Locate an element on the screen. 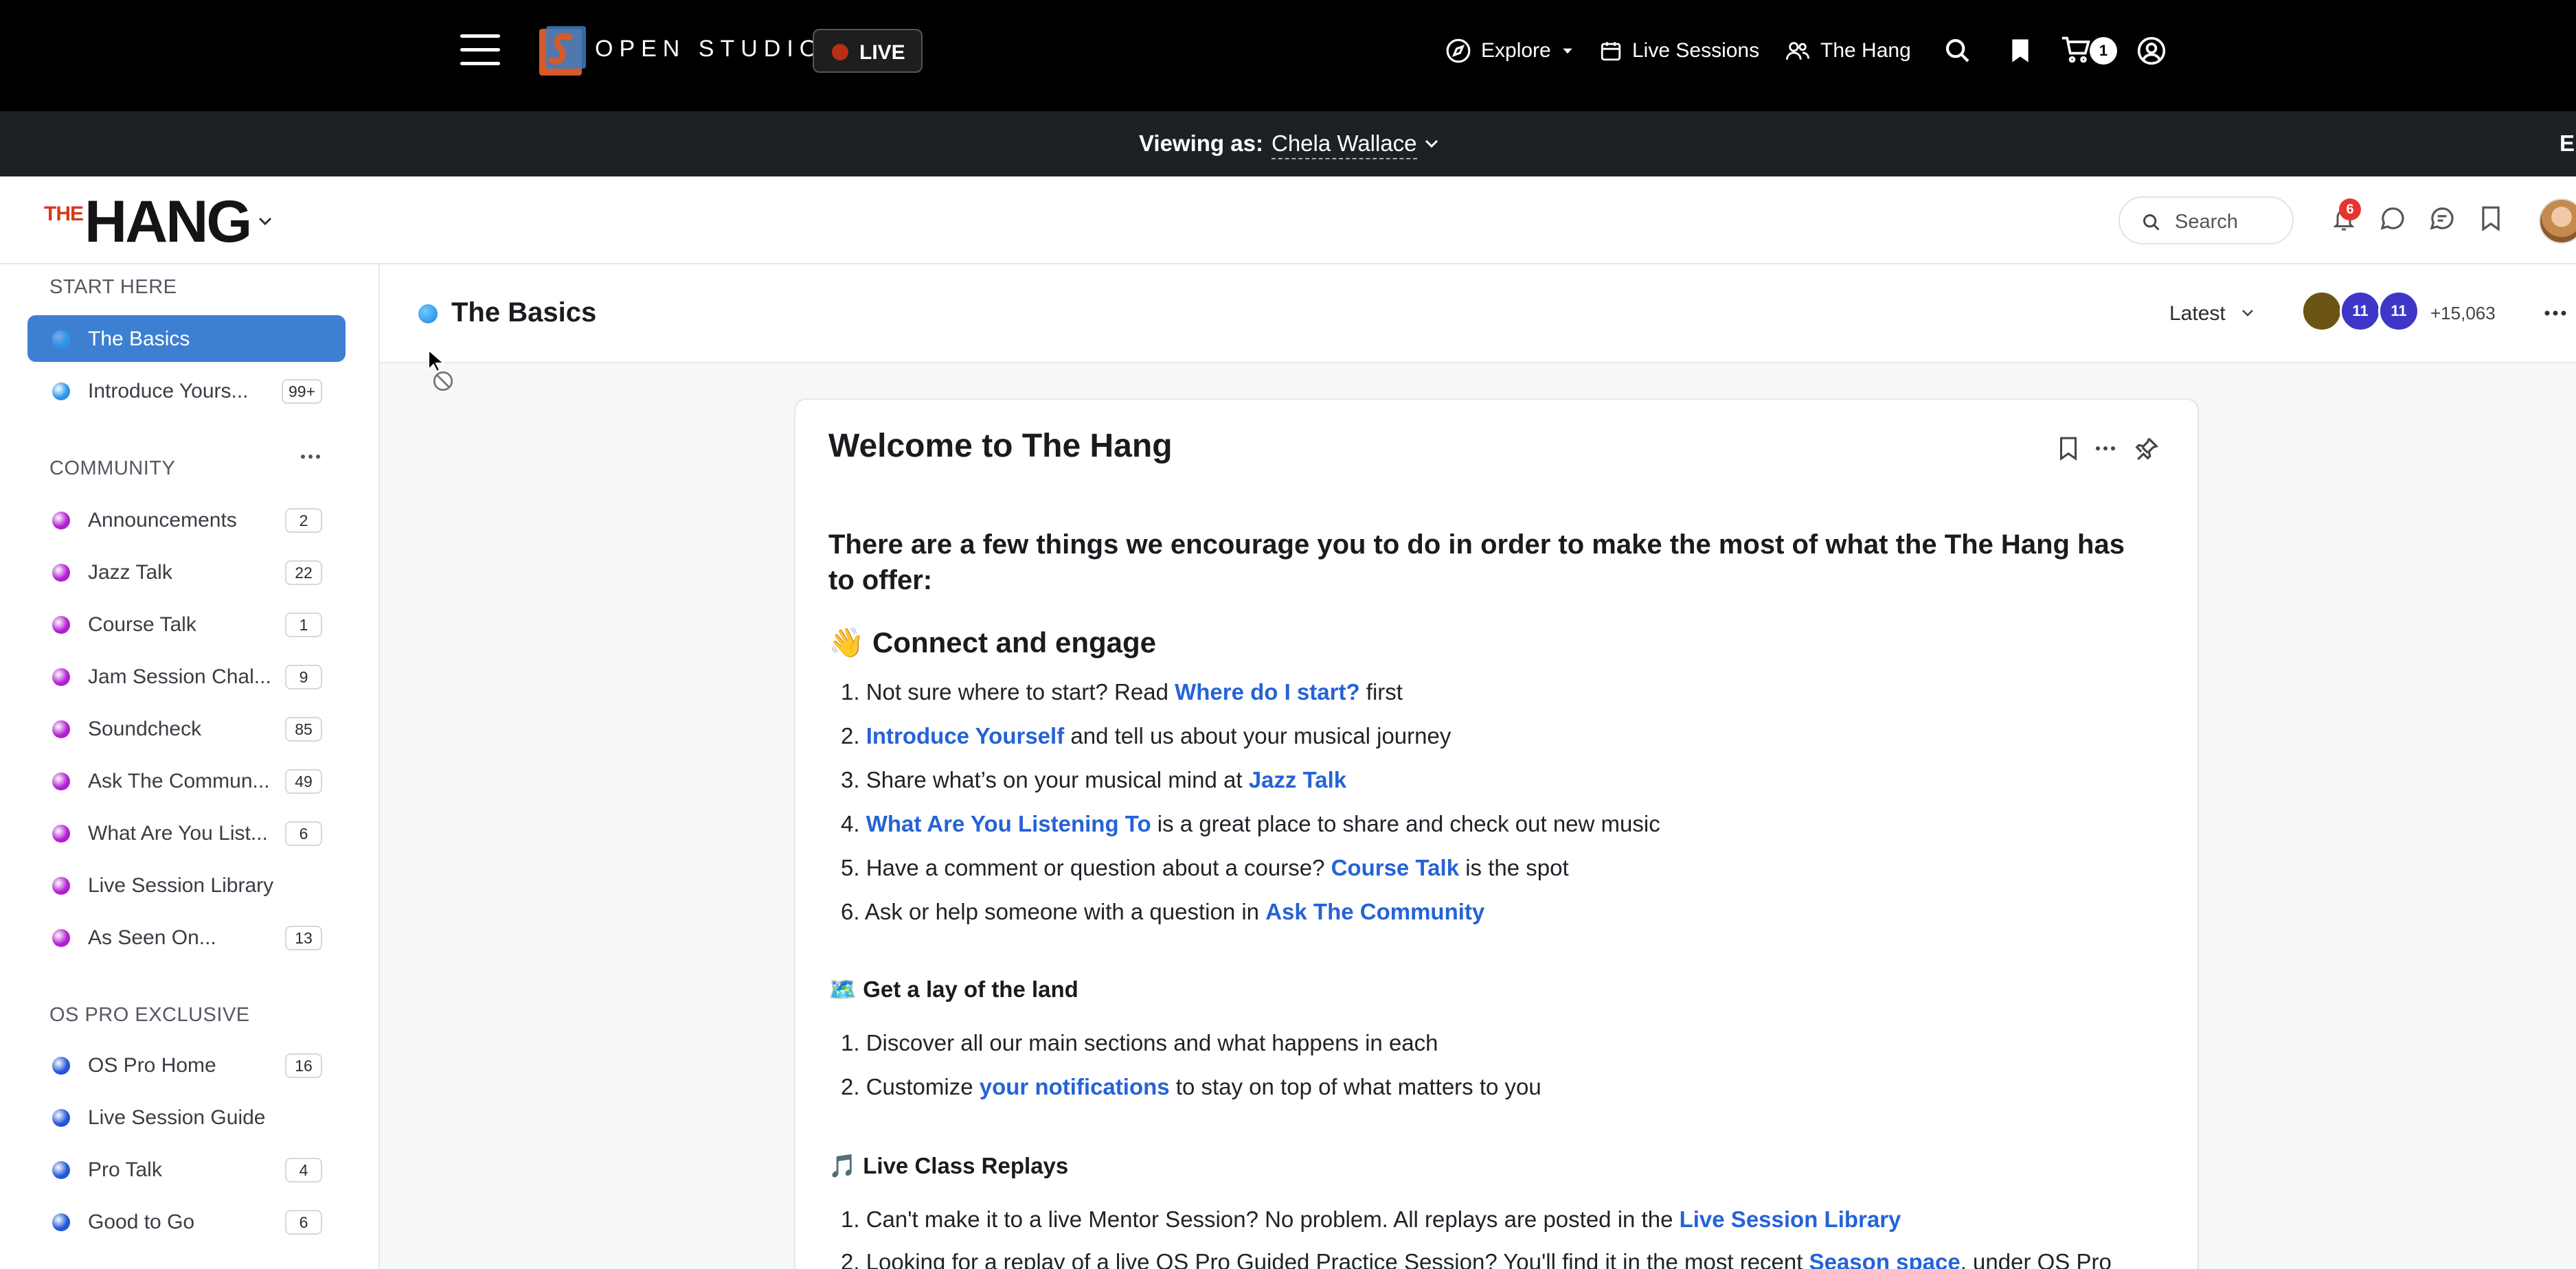 The width and height of the screenshot is (2576, 1269). people-icon is located at coordinates (1797, 51).